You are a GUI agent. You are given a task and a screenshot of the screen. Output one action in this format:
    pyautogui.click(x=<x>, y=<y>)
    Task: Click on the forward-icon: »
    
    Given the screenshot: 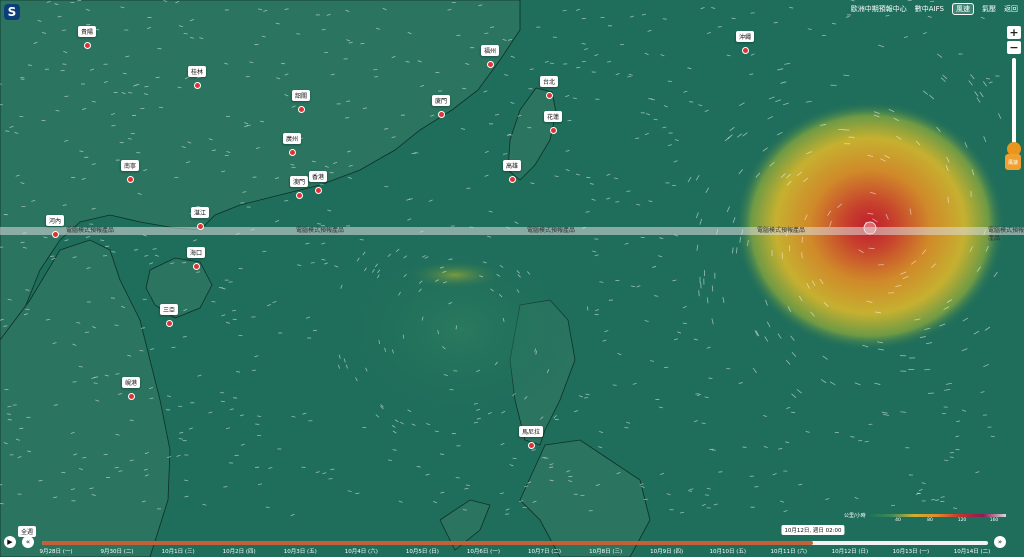 What is the action you would take?
    pyautogui.click(x=1000, y=542)
    